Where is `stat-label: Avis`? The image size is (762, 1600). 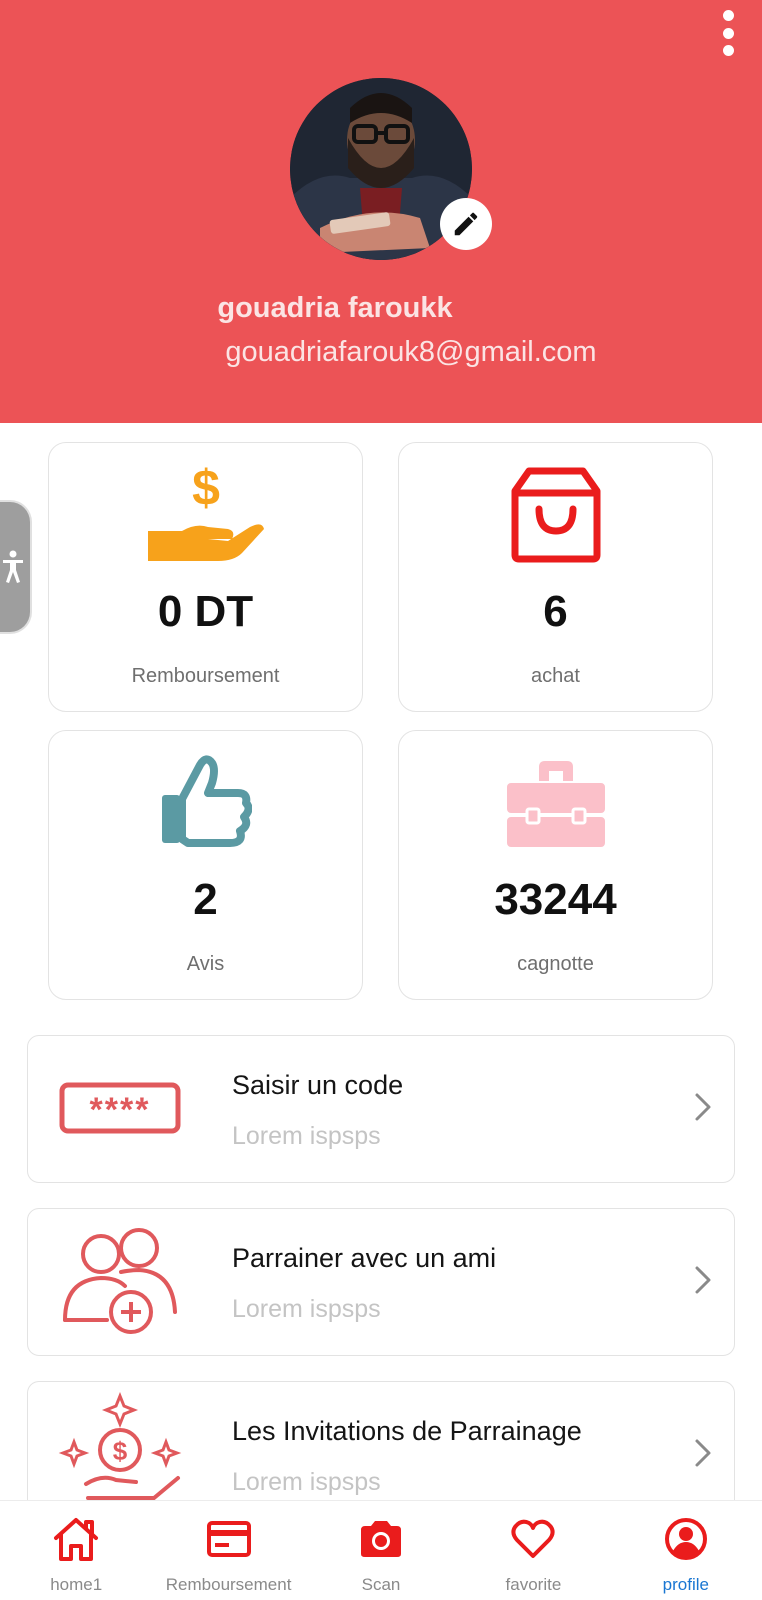
stat-label: Avis is located at coordinates (205, 964).